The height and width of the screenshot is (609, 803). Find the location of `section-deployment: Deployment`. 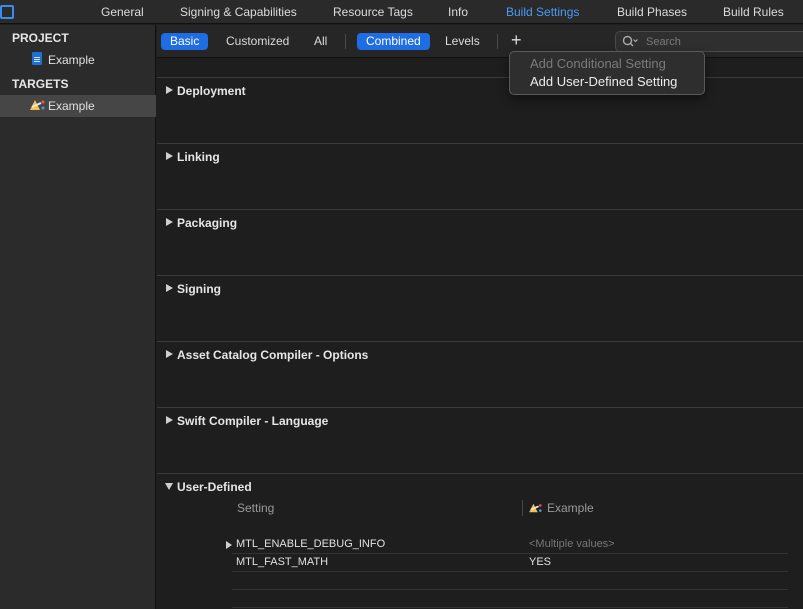

section-deployment: Deployment is located at coordinates (480, 110).